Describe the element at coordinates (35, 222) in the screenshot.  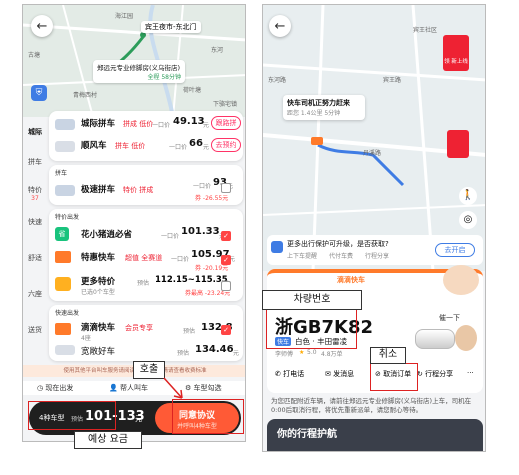
I see `sidebar-item-fast: 快速` at that location.